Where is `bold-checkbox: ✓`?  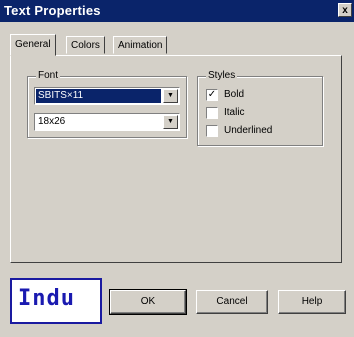
bold-checkbox: ✓ is located at coordinates (212, 95).